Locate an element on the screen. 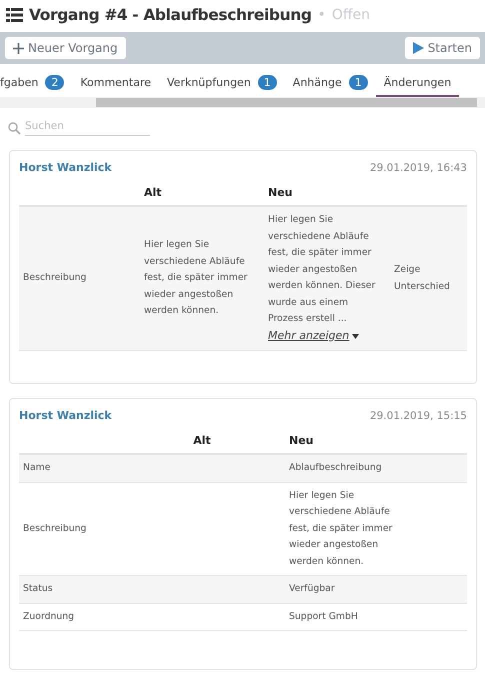  new-value-cell: Ablaufbeschreibung is located at coordinates (376, 468).